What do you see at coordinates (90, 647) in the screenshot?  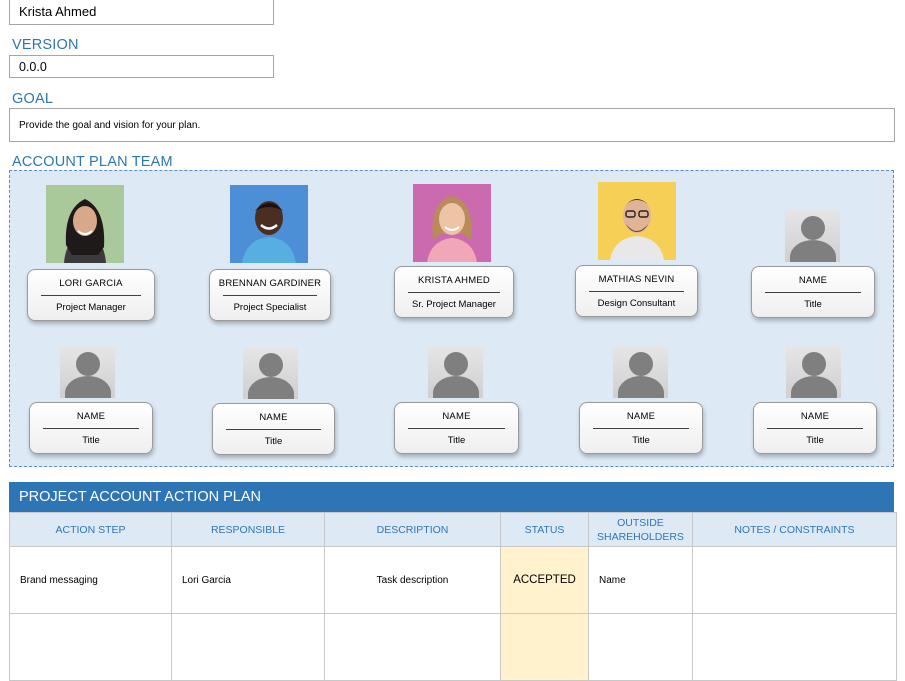 I see `cell-action-step` at bounding box center [90, 647].